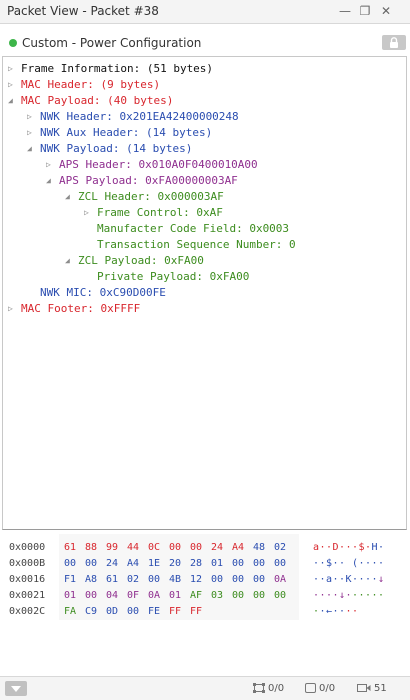  Describe the element at coordinates (103, 293) in the screenshot. I see `tree-node: NWK MIC: 0xC90D00FE` at that location.